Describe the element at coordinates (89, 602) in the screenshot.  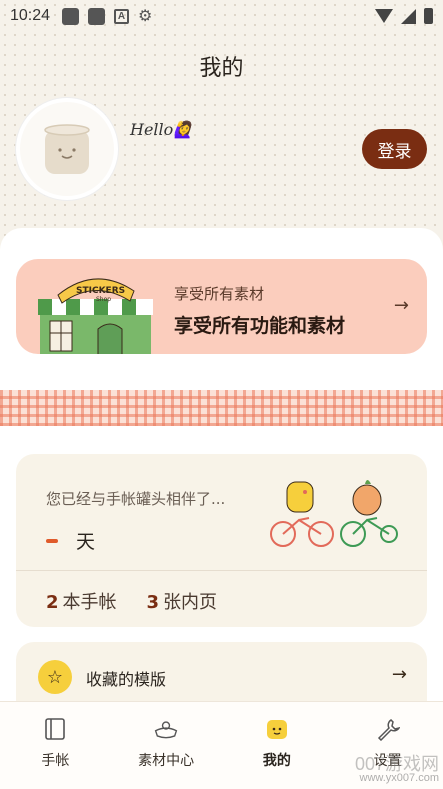
I see `journals-label: 本手帐` at that location.